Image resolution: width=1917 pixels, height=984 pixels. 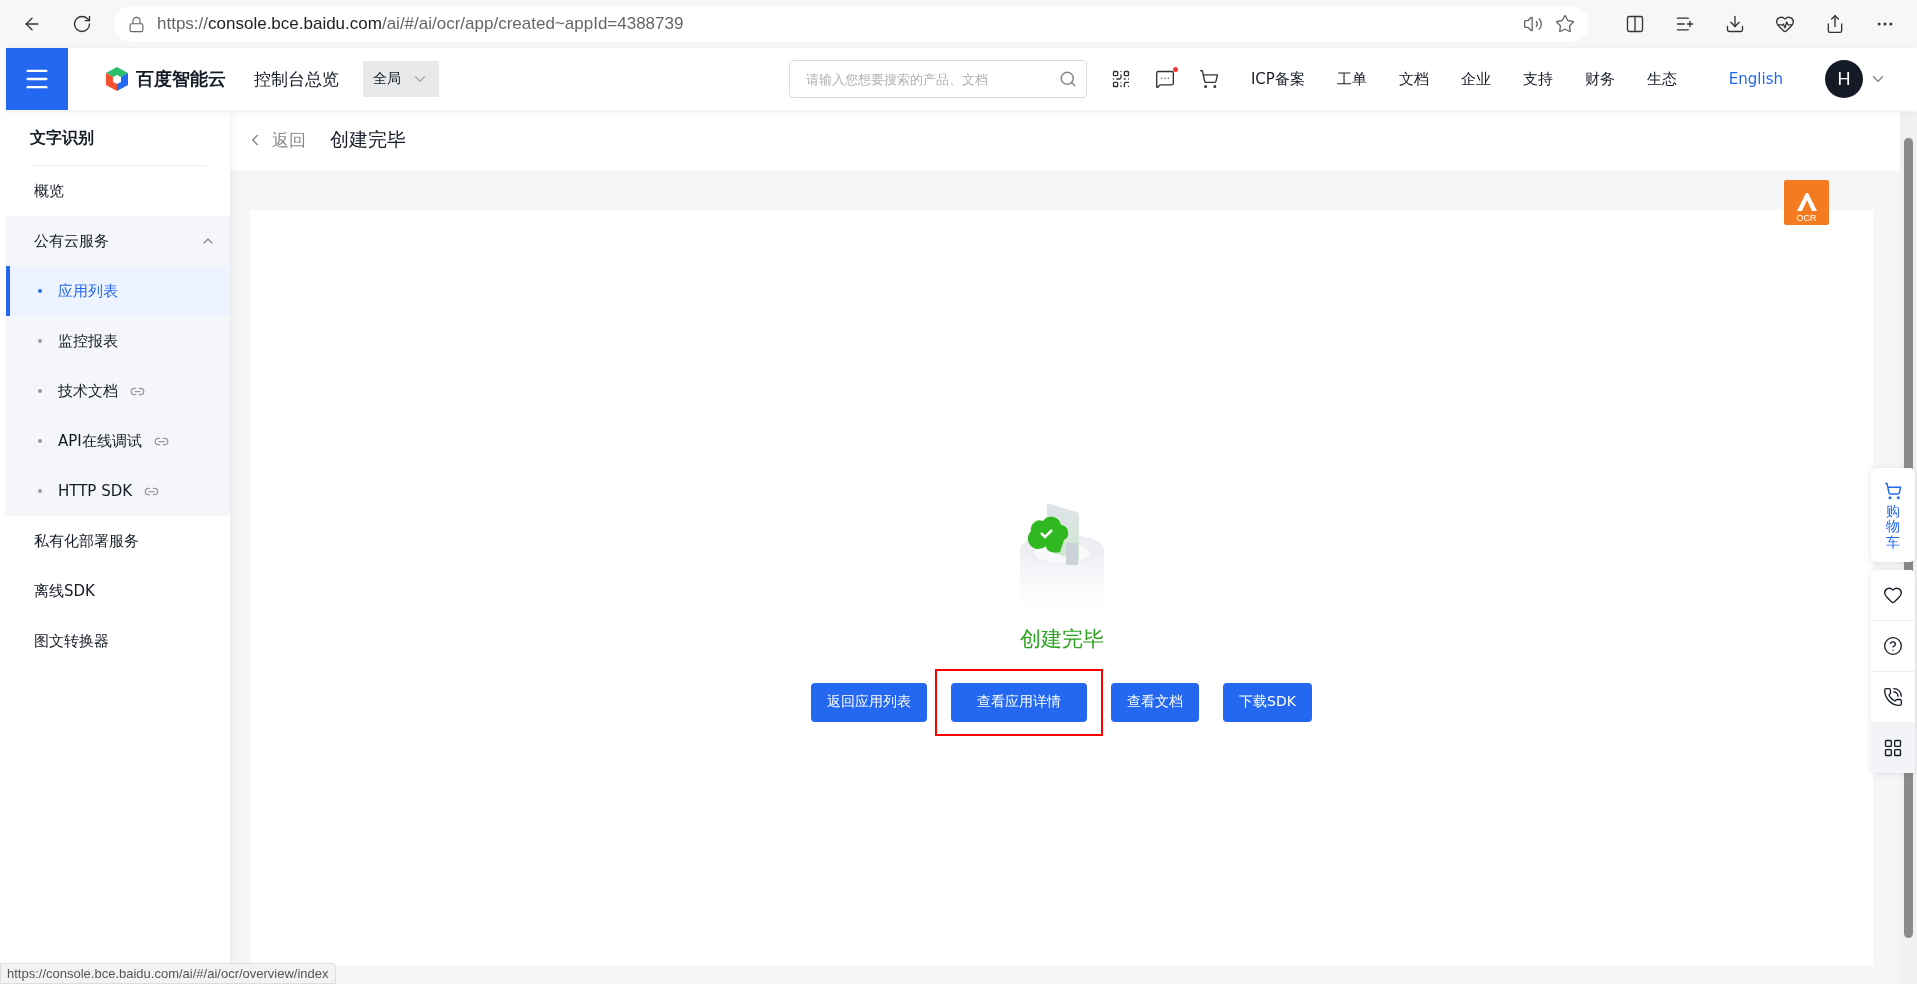 What do you see at coordinates (1277, 79) in the screenshot?
I see `nav-link: ICP备案` at bounding box center [1277, 79].